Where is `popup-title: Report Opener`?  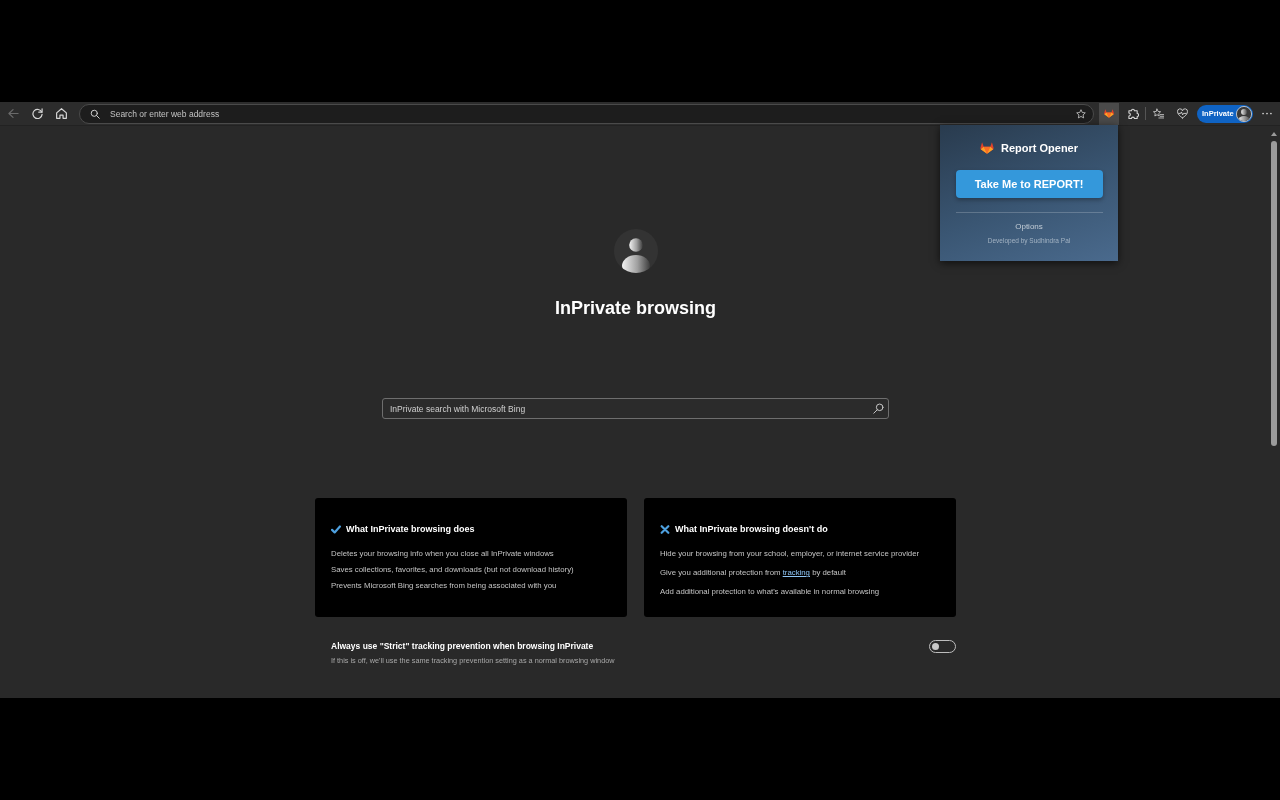 popup-title: Report Opener is located at coordinates (1039, 148).